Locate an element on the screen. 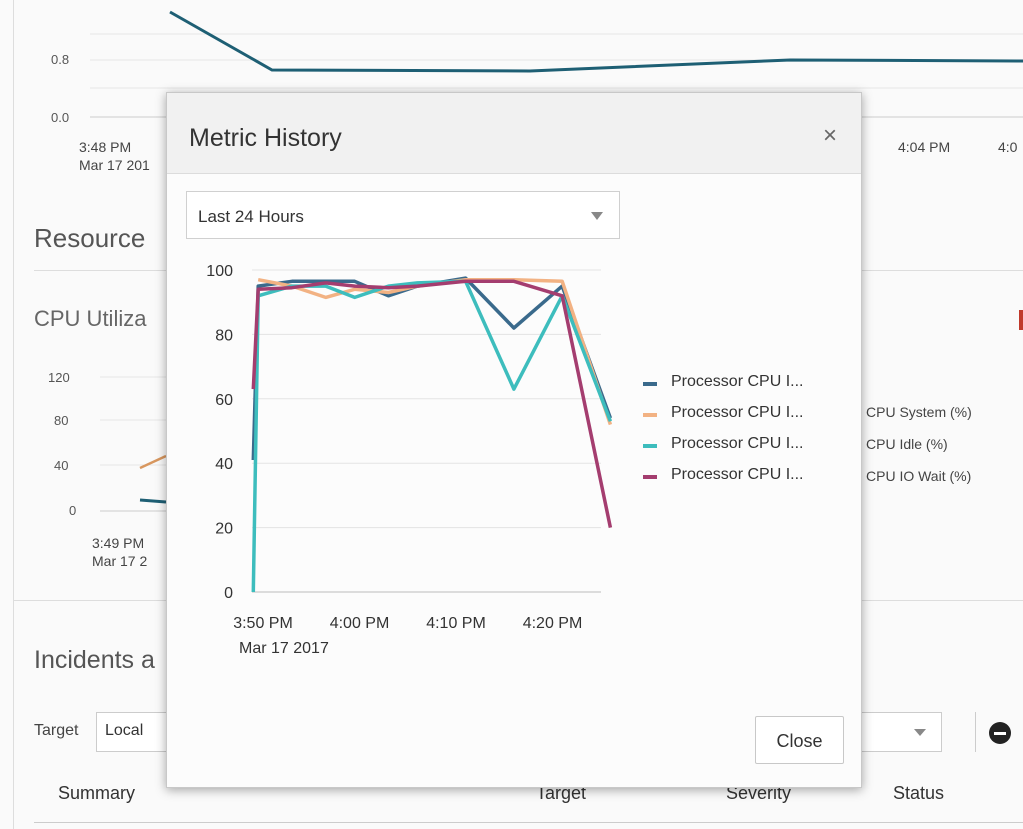  close-button: Close is located at coordinates (799, 740).